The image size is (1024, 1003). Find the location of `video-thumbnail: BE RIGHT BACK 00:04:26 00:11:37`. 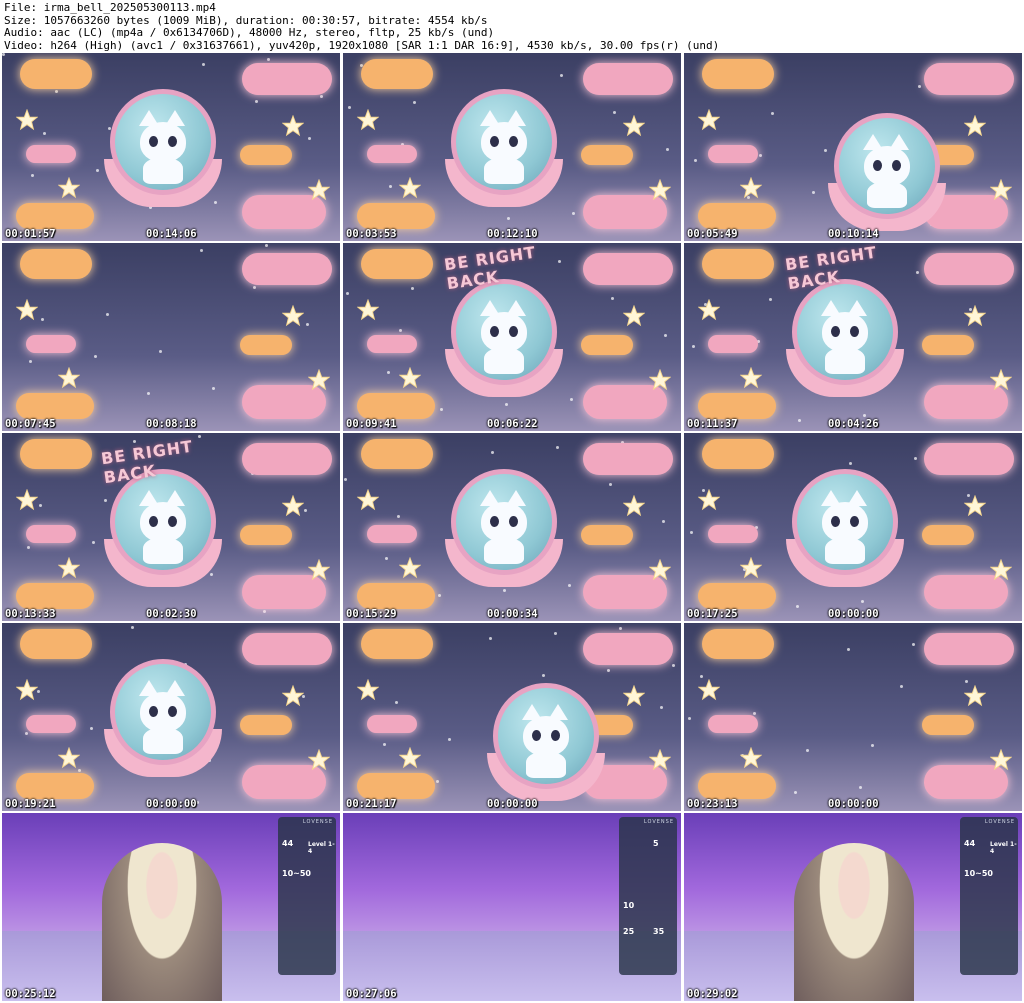

video-thumbnail: BE RIGHT BACK 00:04:26 00:11:37 is located at coordinates (853, 337).